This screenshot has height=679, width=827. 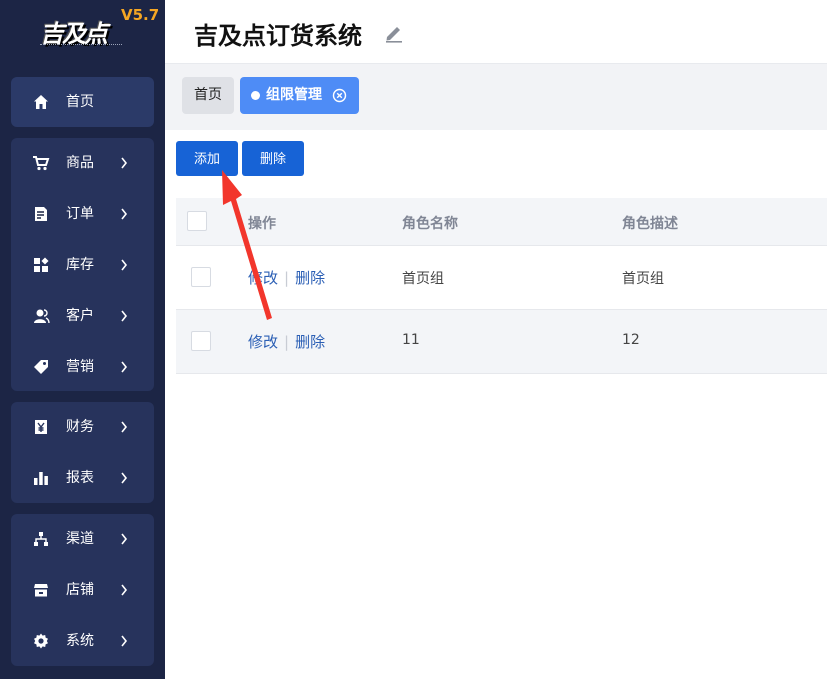 What do you see at coordinates (81, 45) in the screenshot?
I see `logo-underline` at bounding box center [81, 45].